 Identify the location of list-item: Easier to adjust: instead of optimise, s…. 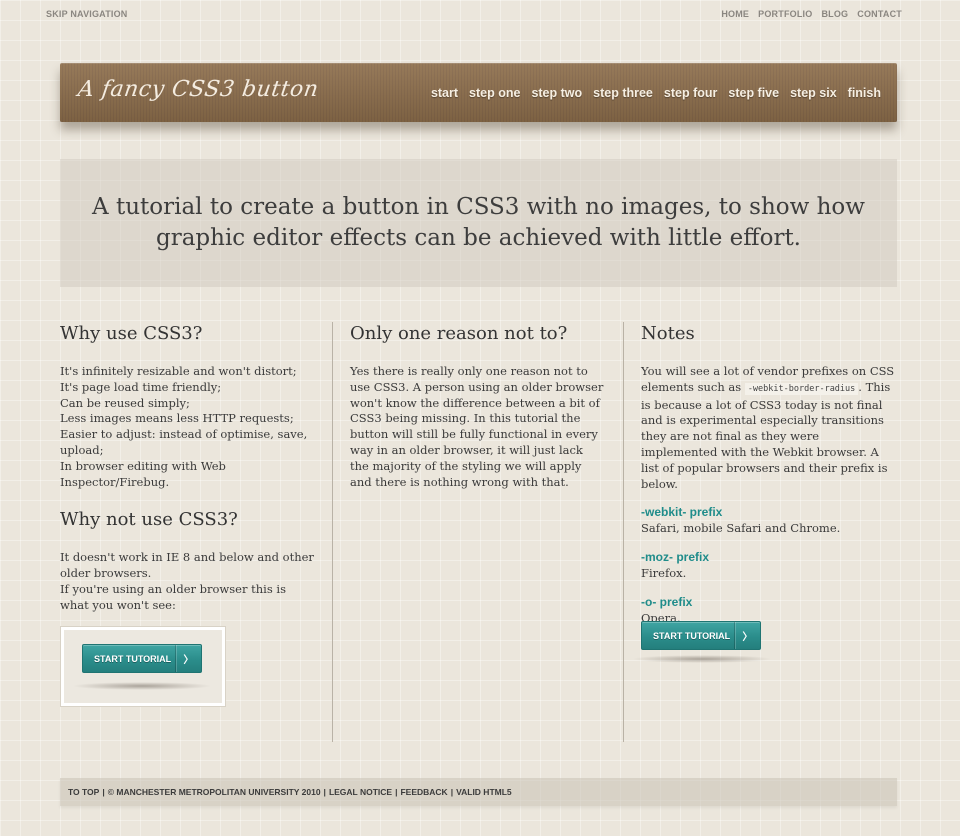
(184, 442).